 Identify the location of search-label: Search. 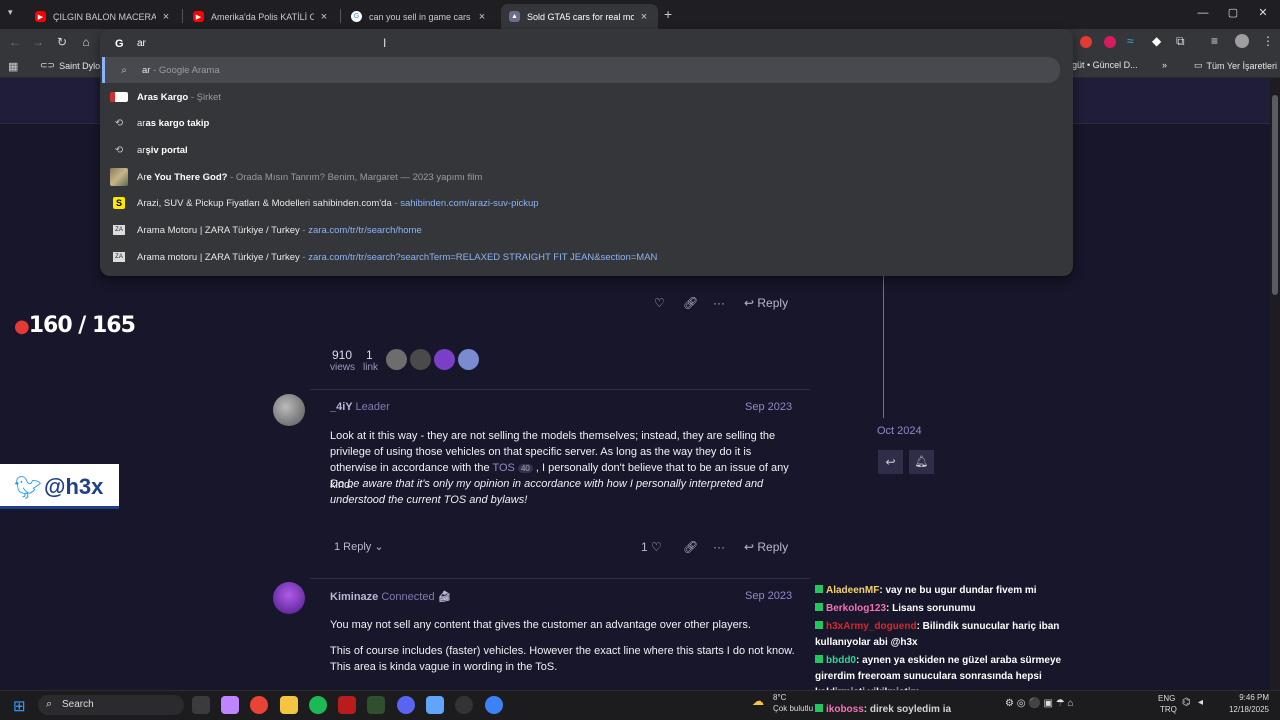
(78, 704).